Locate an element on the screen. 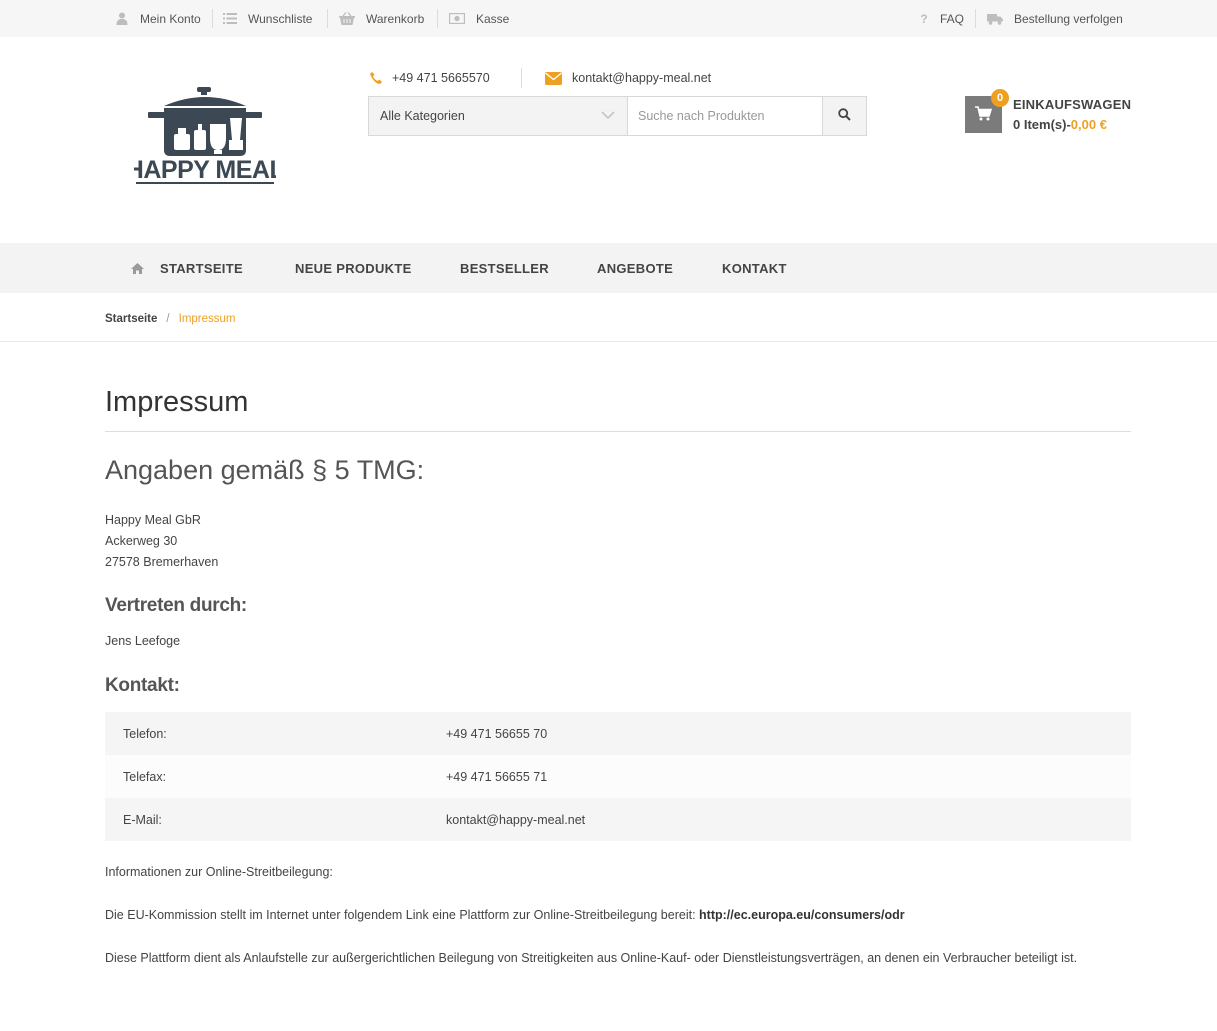  question-icon: ? is located at coordinates (924, 18).